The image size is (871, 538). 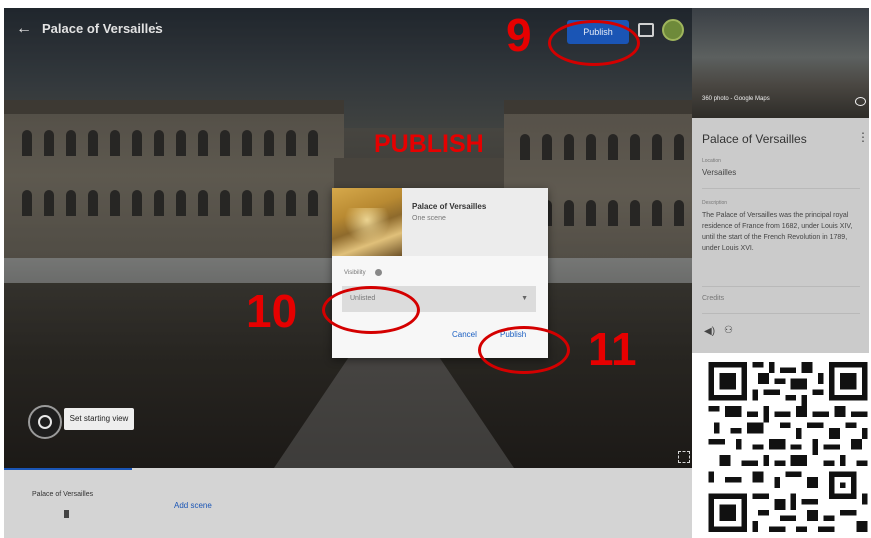 I want to click on set-starting-view-button: Set starting view, so click(x=99, y=419).